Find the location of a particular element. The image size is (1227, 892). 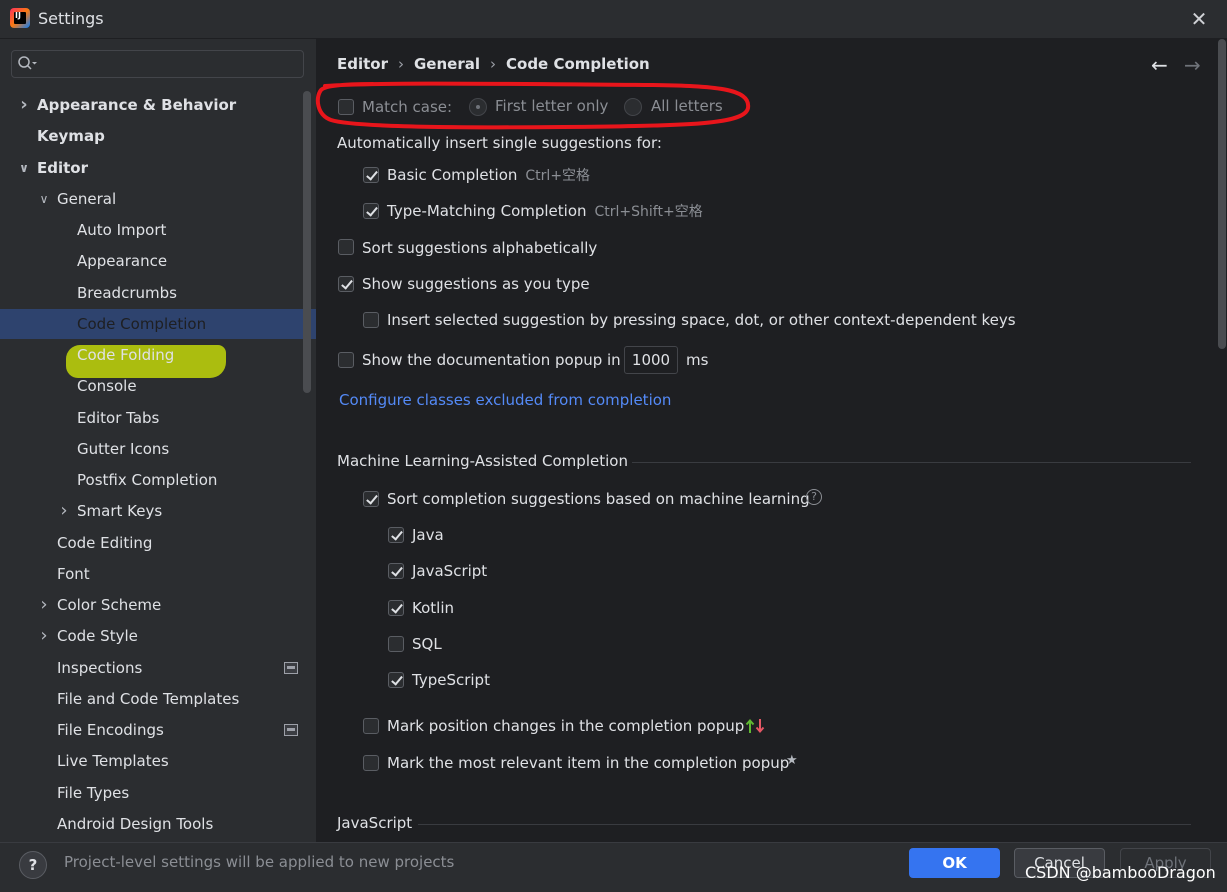

sidebar-item-code-folding: Code Folding is located at coordinates (150, 355).